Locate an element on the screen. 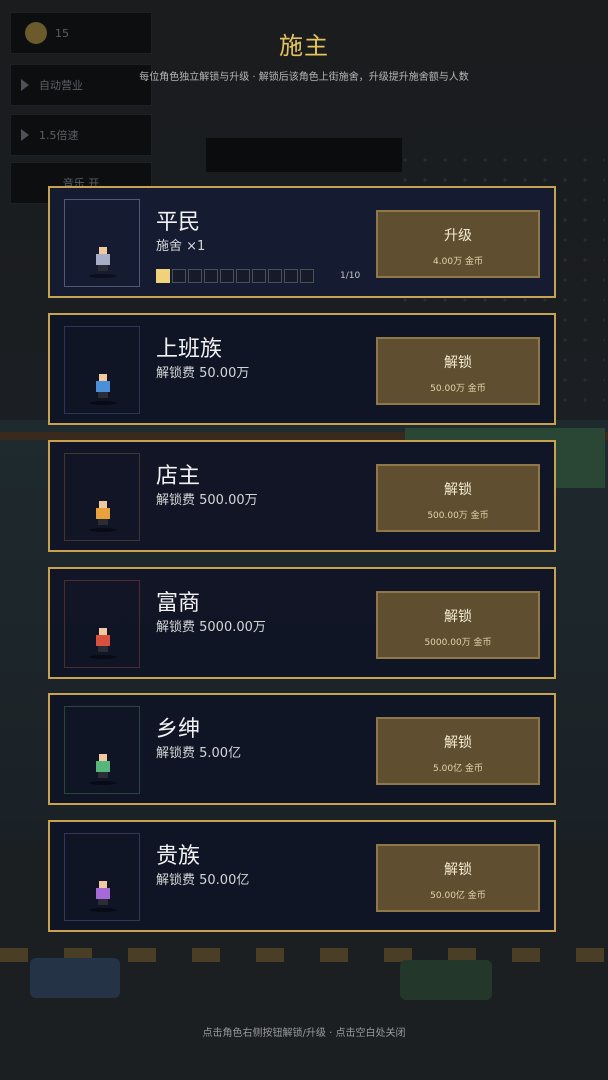 The image size is (608, 1080). unlock-button: 解锁 5000.00万 金币 is located at coordinates (458, 625).